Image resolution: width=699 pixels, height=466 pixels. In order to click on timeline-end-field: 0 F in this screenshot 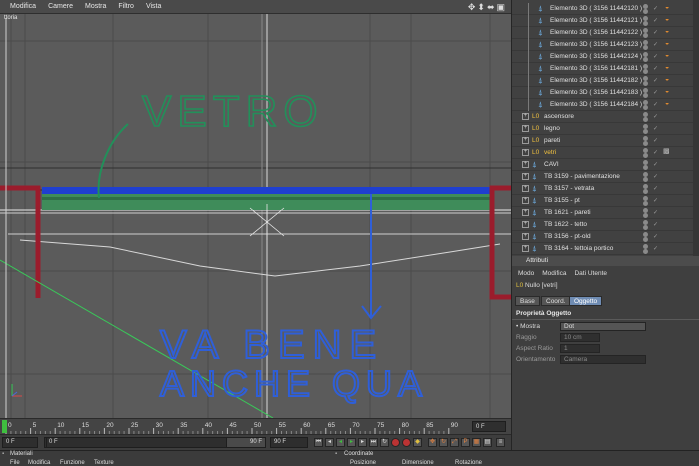, I will do `click(489, 426)`.